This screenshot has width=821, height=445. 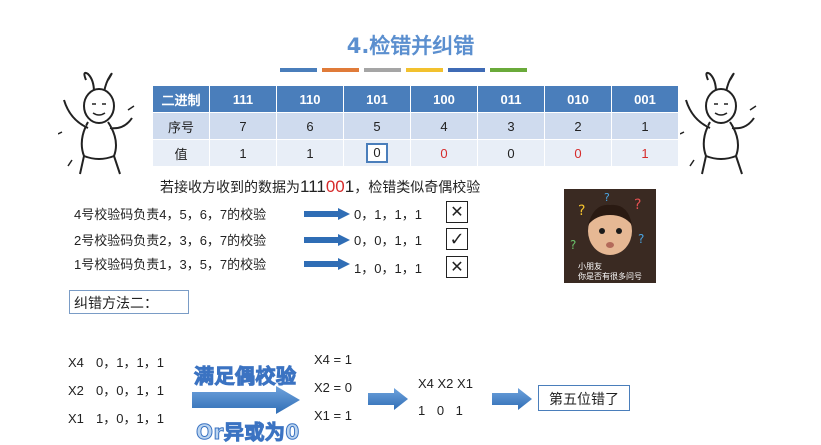 What do you see at coordinates (590, 266) in the screenshot?
I see `meme-caption-1: 小朋友` at bounding box center [590, 266].